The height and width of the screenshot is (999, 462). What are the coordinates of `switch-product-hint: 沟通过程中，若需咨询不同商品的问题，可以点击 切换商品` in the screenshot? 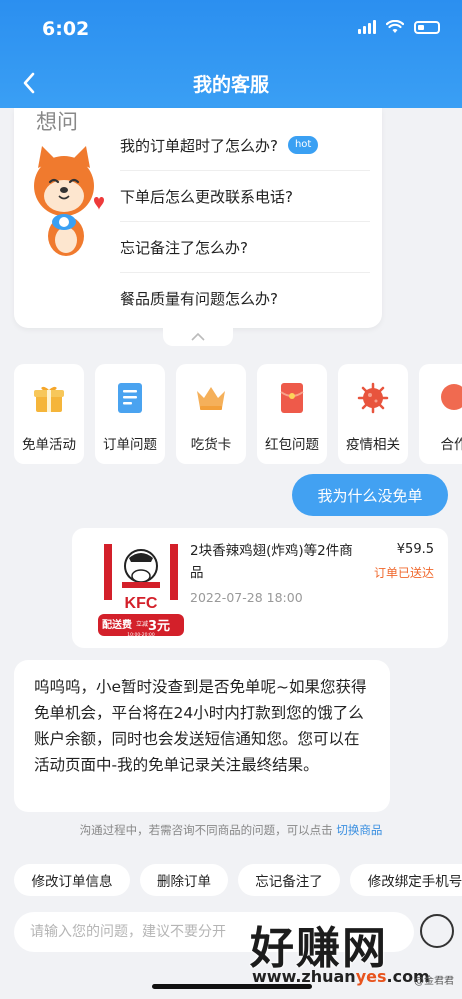 It's located at (231, 830).